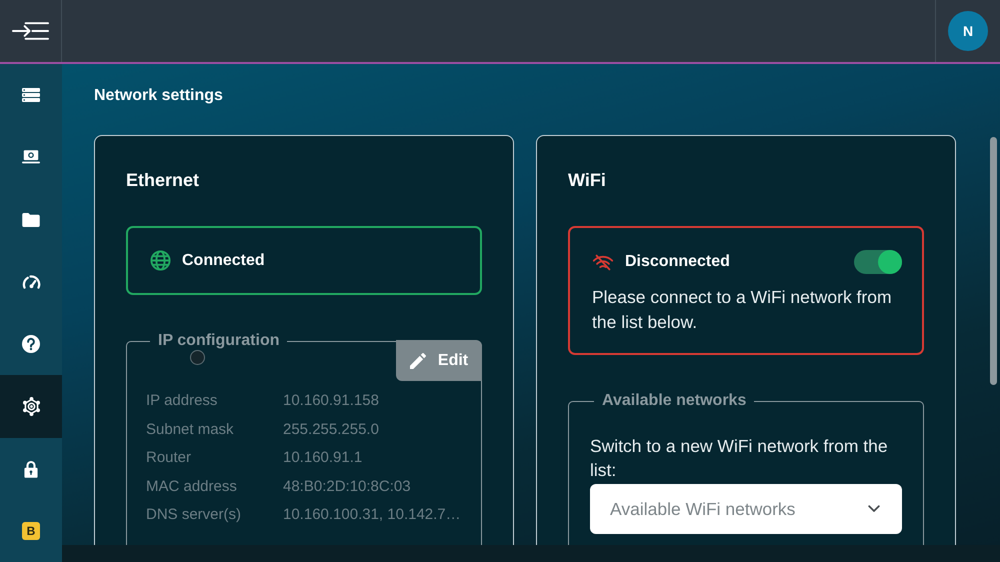  Describe the element at coordinates (587, 180) in the screenshot. I see `card-title: WiFi` at that location.